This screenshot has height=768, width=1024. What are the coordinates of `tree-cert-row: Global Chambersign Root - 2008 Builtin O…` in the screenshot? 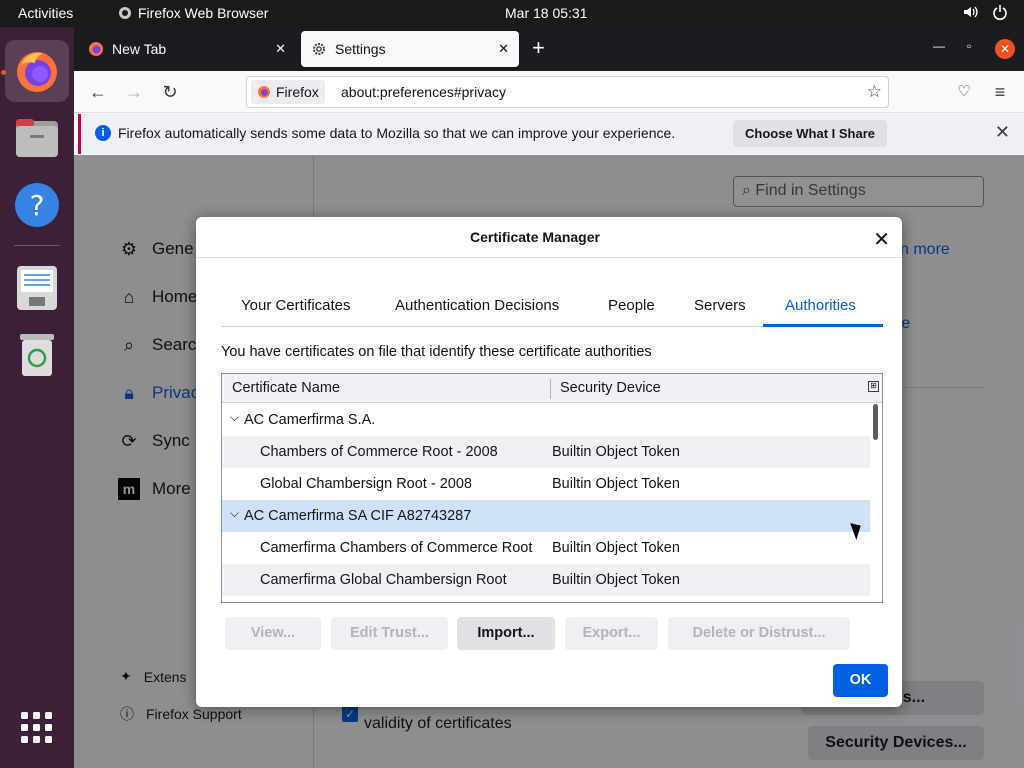 It's located at (546, 484).